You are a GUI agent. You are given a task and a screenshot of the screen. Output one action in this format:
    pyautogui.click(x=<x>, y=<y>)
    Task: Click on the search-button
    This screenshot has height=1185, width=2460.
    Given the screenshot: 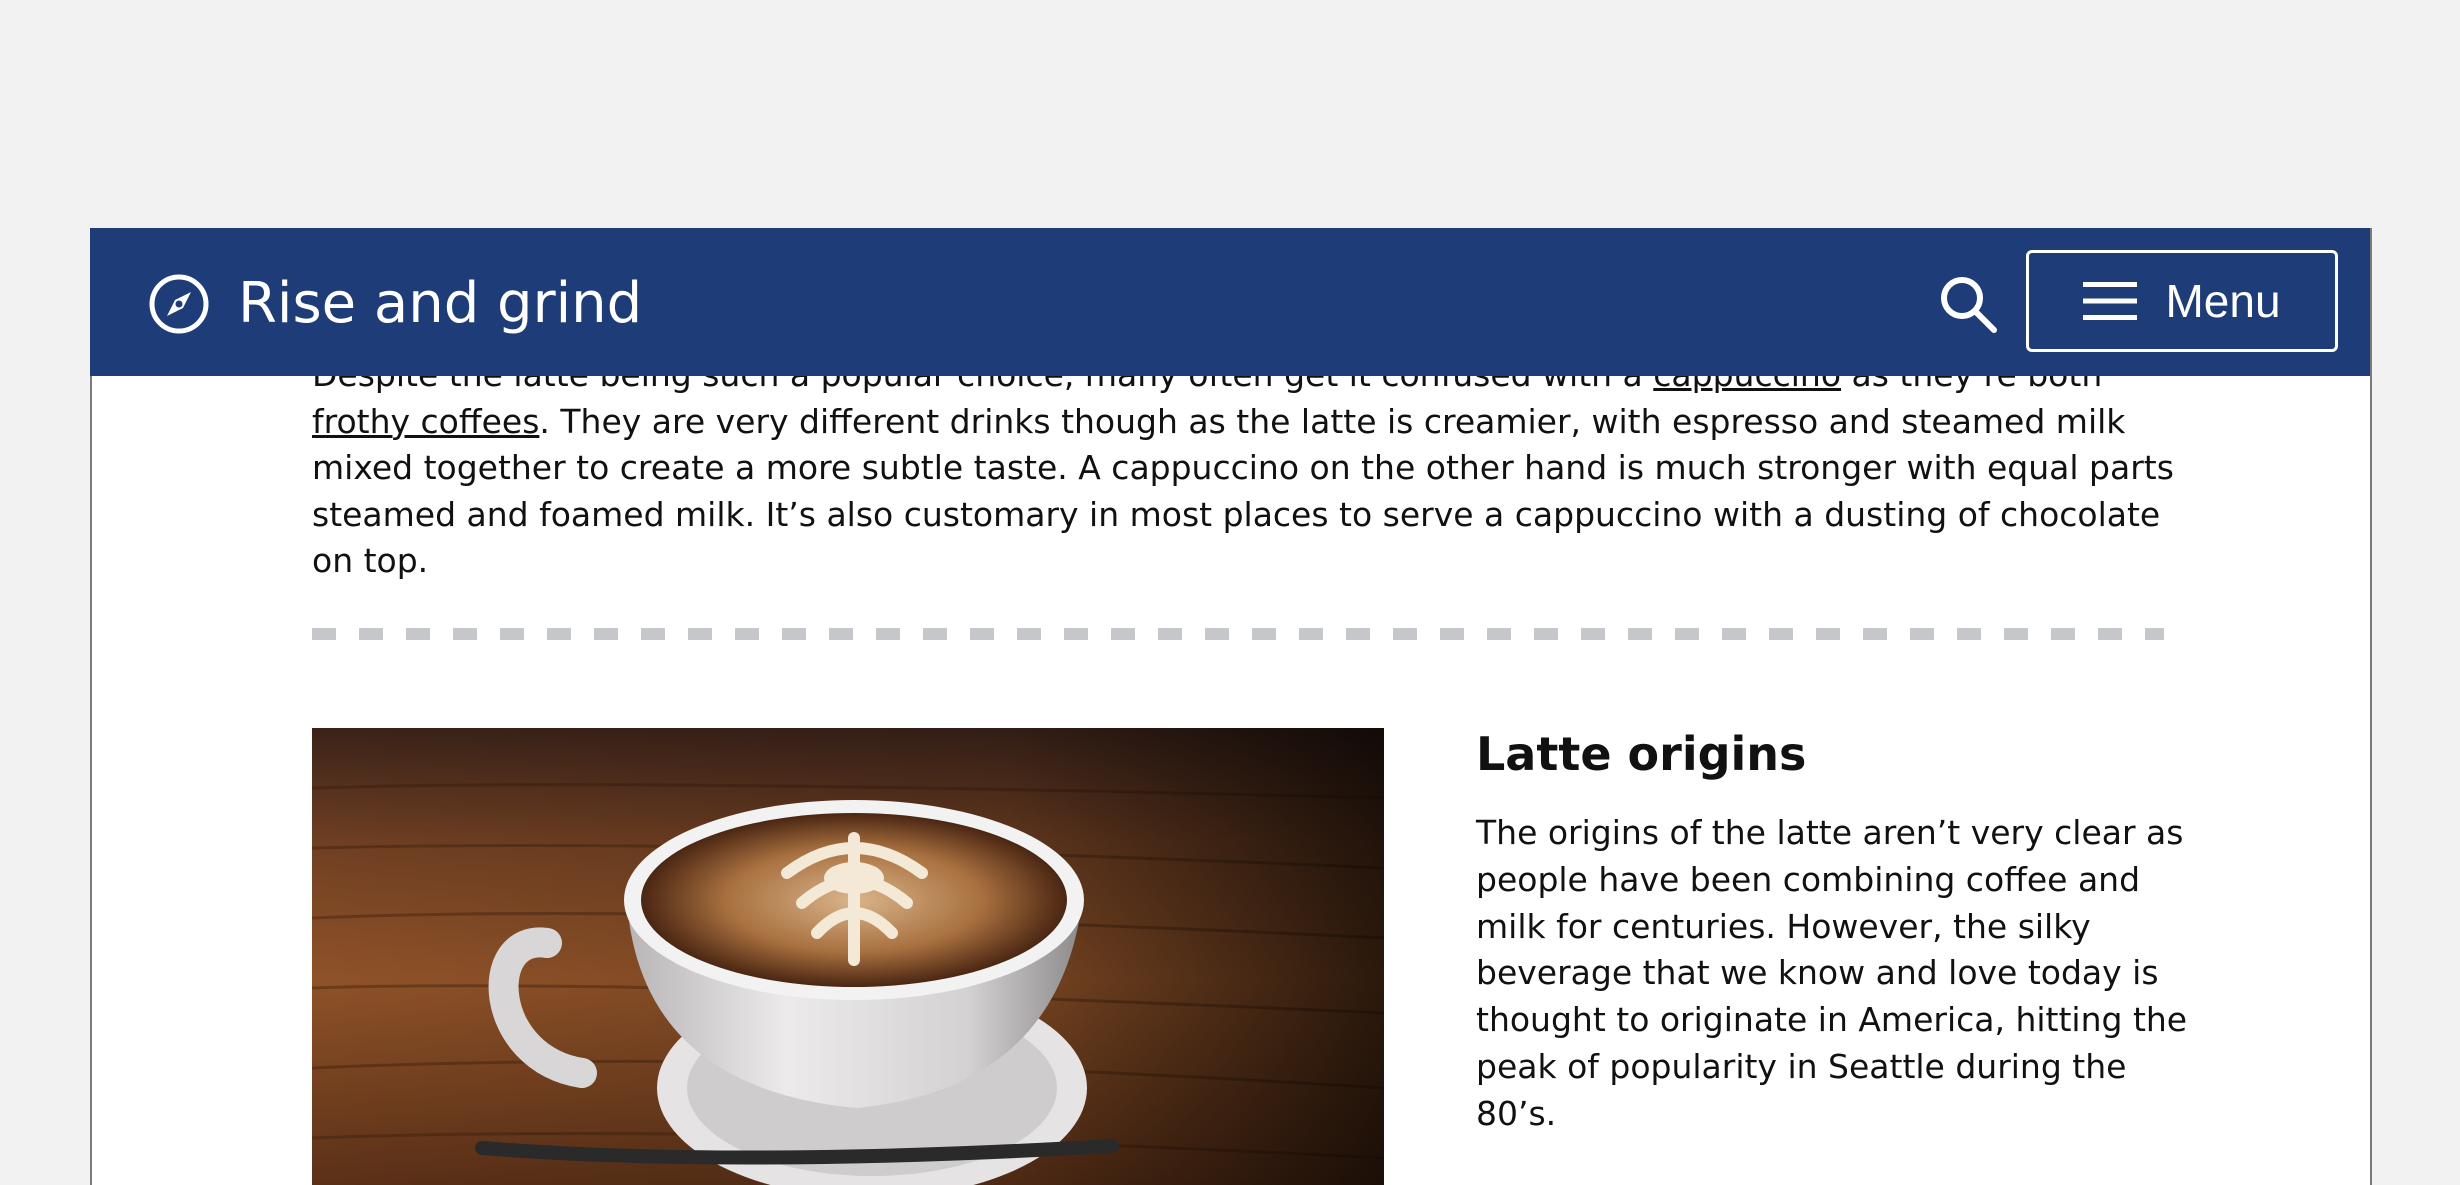 What is the action you would take?
    pyautogui.click(x=1969, y=305)
    